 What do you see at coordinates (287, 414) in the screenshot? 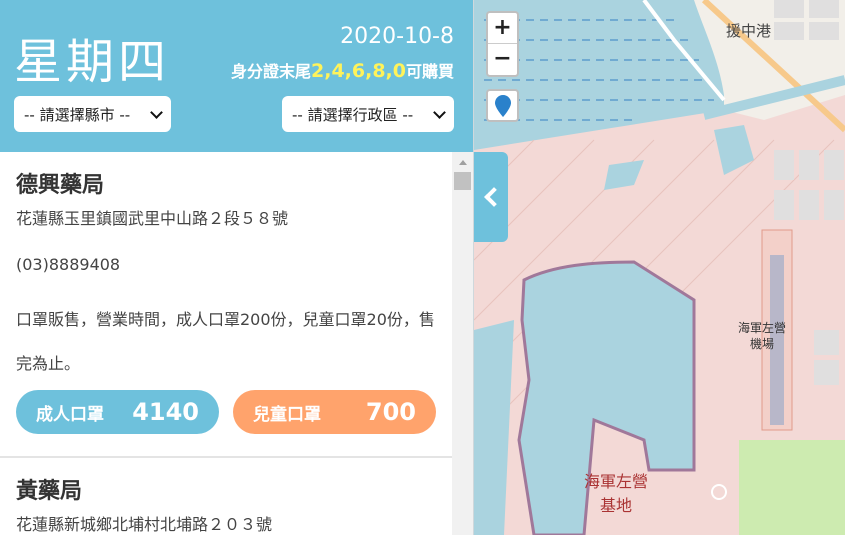
I see `child-mask-label: 兒童口罩` at bounding box center [287, 414].